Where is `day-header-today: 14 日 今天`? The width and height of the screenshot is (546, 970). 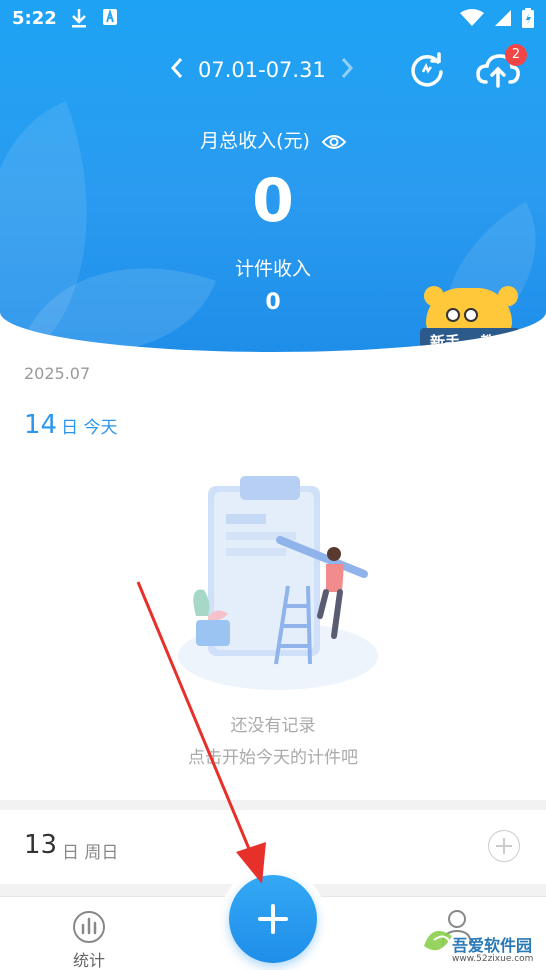 day-header-today: 14 日 今天 is located at coordinates (71, 425).